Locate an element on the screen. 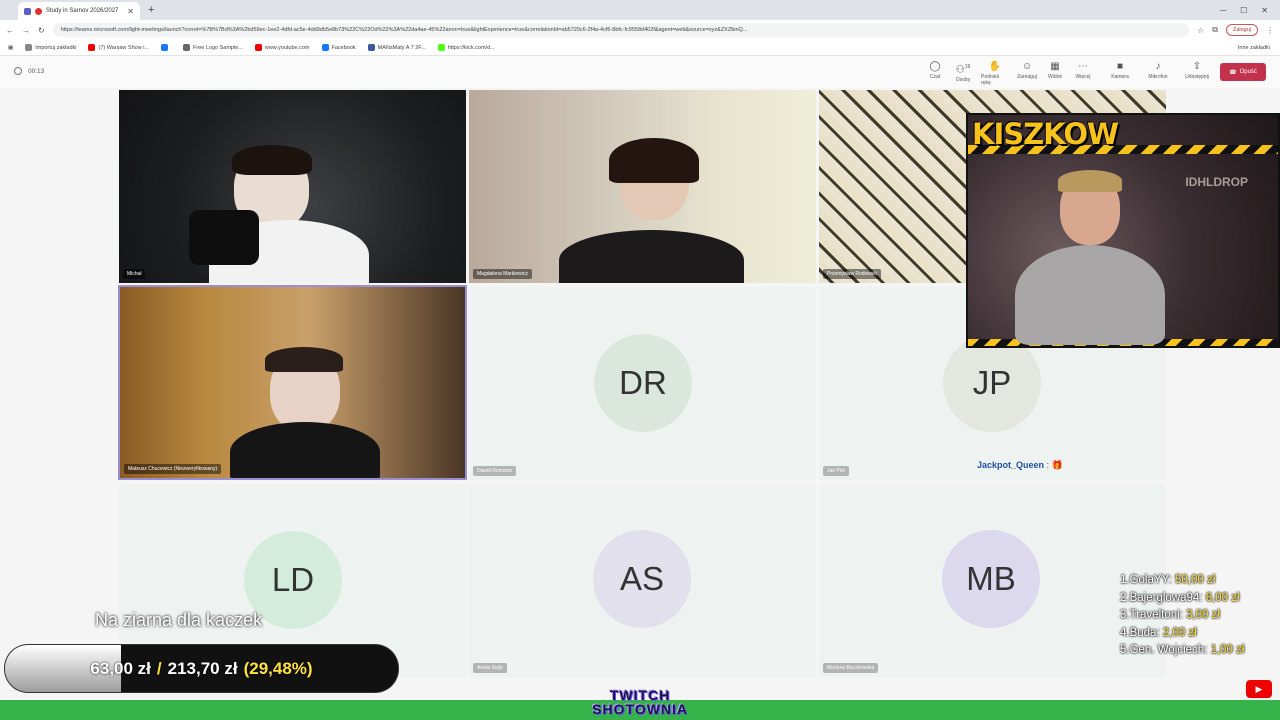 This screenshot has height=720, width=1280. participant-avatar: DR is located at coordinates (643, 383).